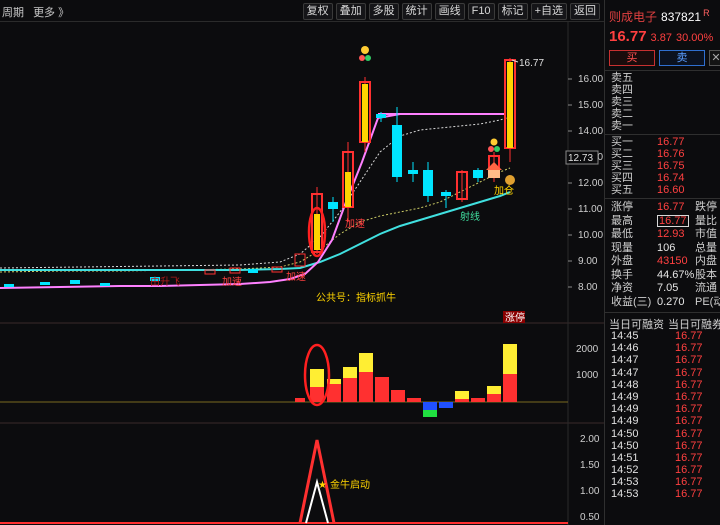 This screenshot has height=525, width=720. I want to click on buy-button: 买, so click(632, 58).